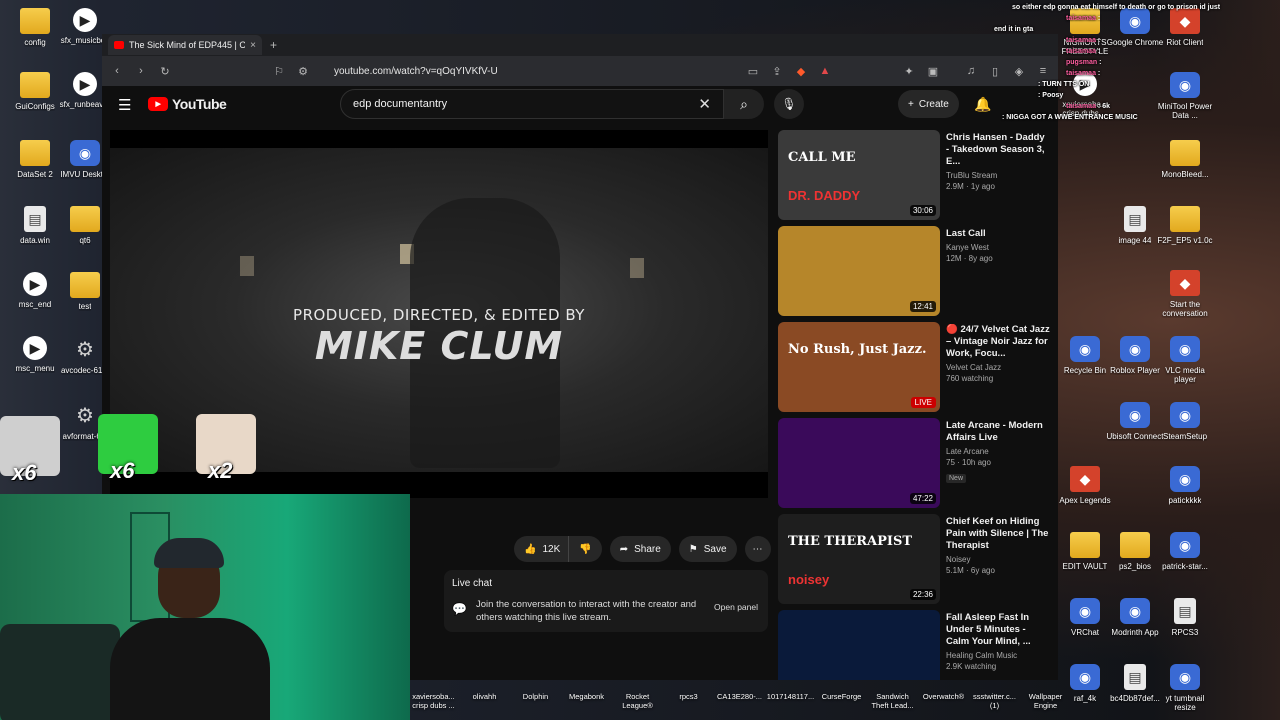  I want to click on channel-name: Healing Calm Music, so click(998, 655).